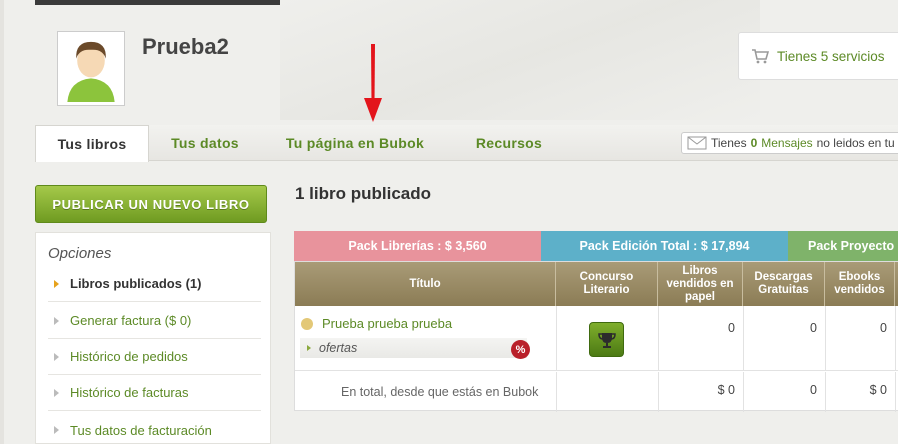  Describe the element at coordinates (700, 284) in the screenshot. I see `column-header-papel: Libros vendidos en papel` at that location.